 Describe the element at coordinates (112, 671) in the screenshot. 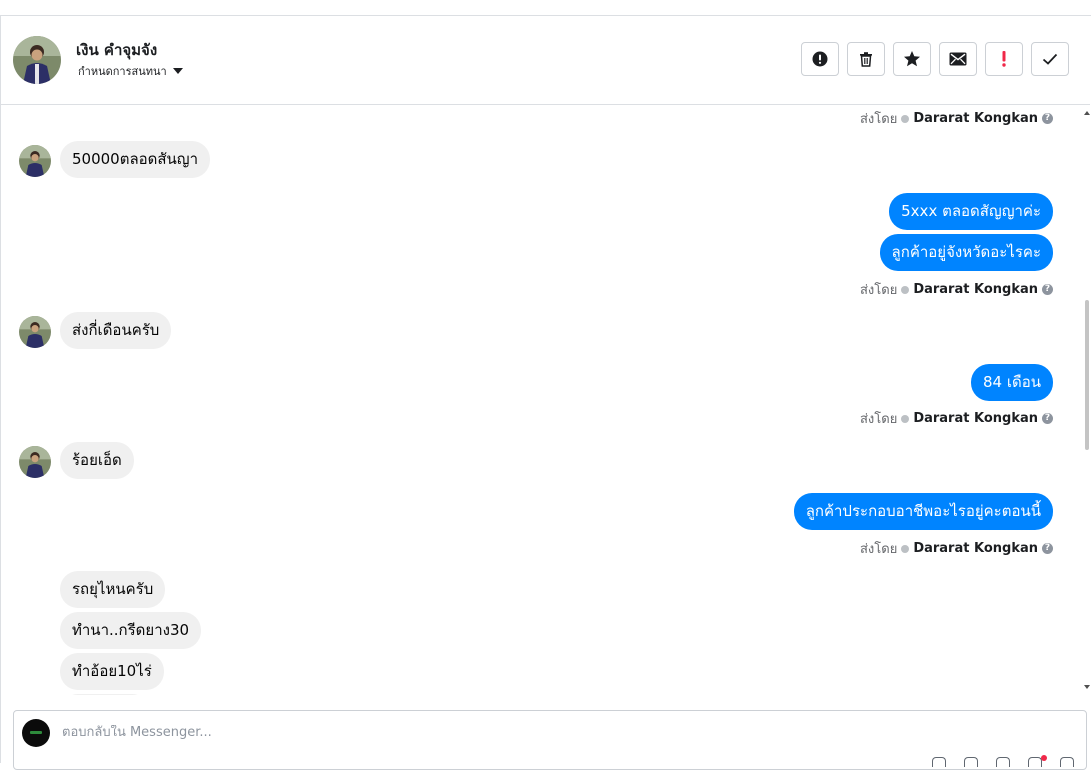

I see `incoming-message: ทำอ้อย10ไร่` at that location.